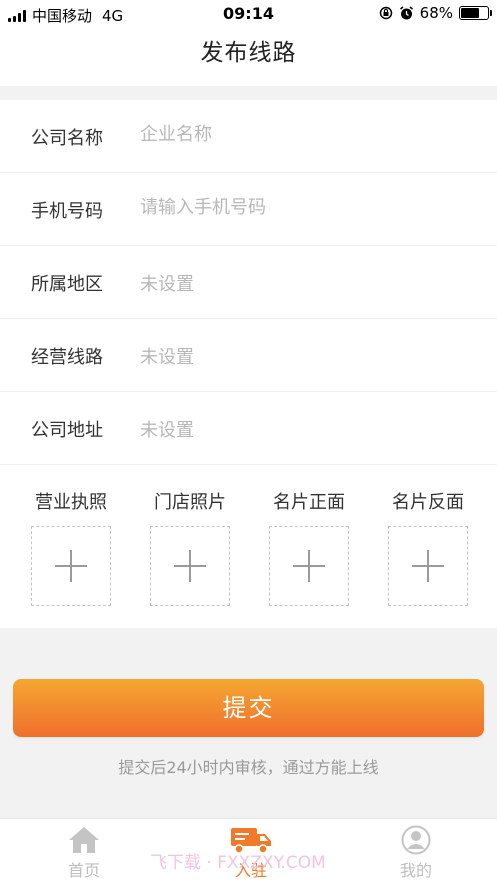  I want to click on address-label: 公司地址, so click(67, 430).